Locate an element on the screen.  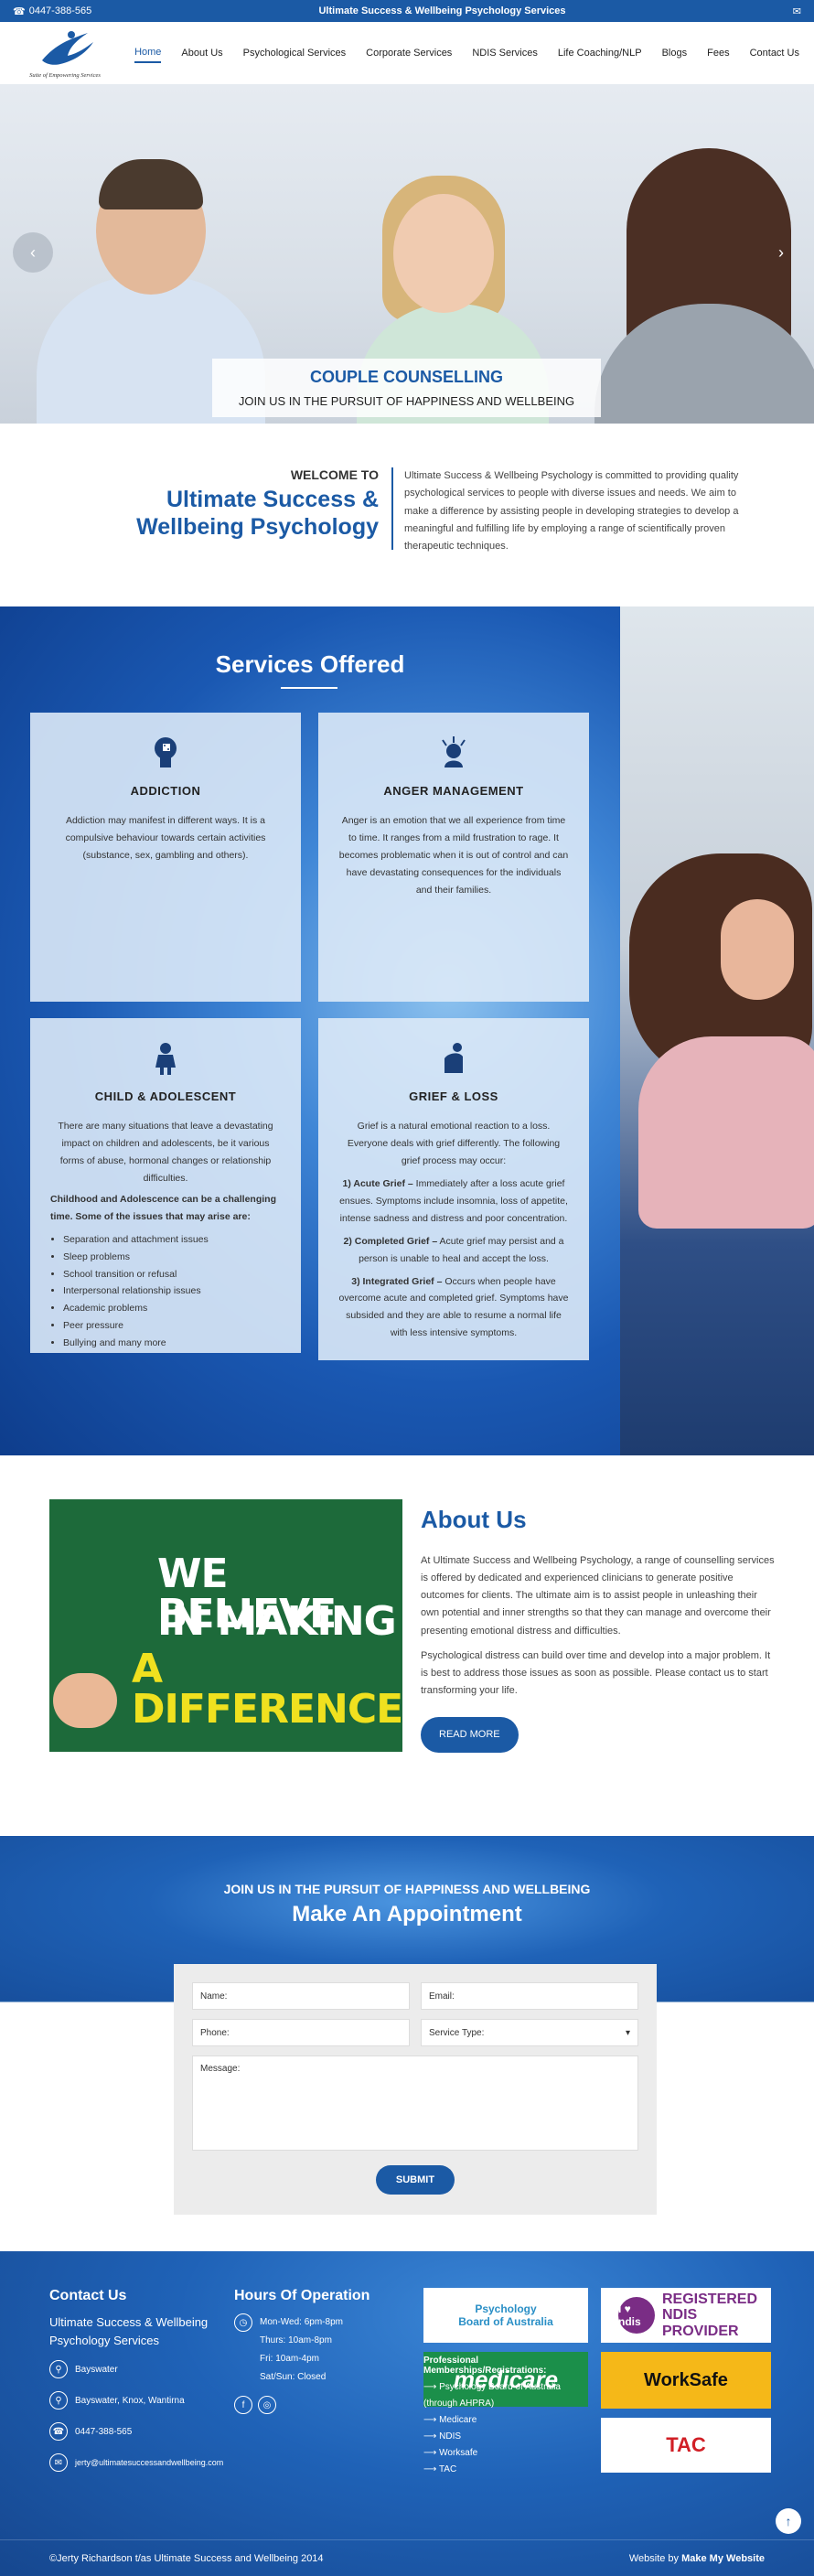
site-logo: Suite of Empowering Services is located at coordinates (65, 53).